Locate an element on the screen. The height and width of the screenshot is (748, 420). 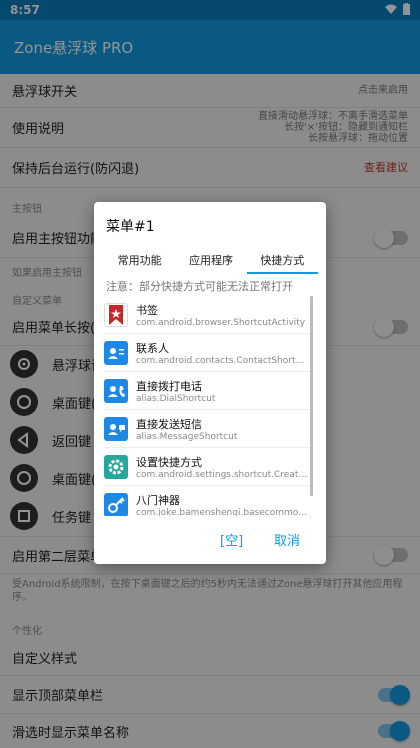
shortcut-class: com.android.browser.ShortcutActivity is located at coordinates (221, 322).